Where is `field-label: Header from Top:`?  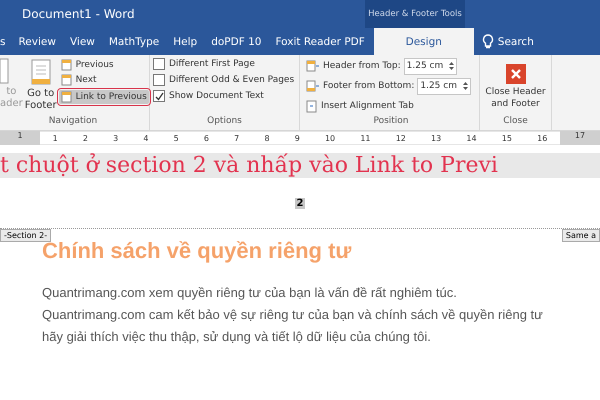
field-label: Header from Top: is located at coordinates (362, 66).